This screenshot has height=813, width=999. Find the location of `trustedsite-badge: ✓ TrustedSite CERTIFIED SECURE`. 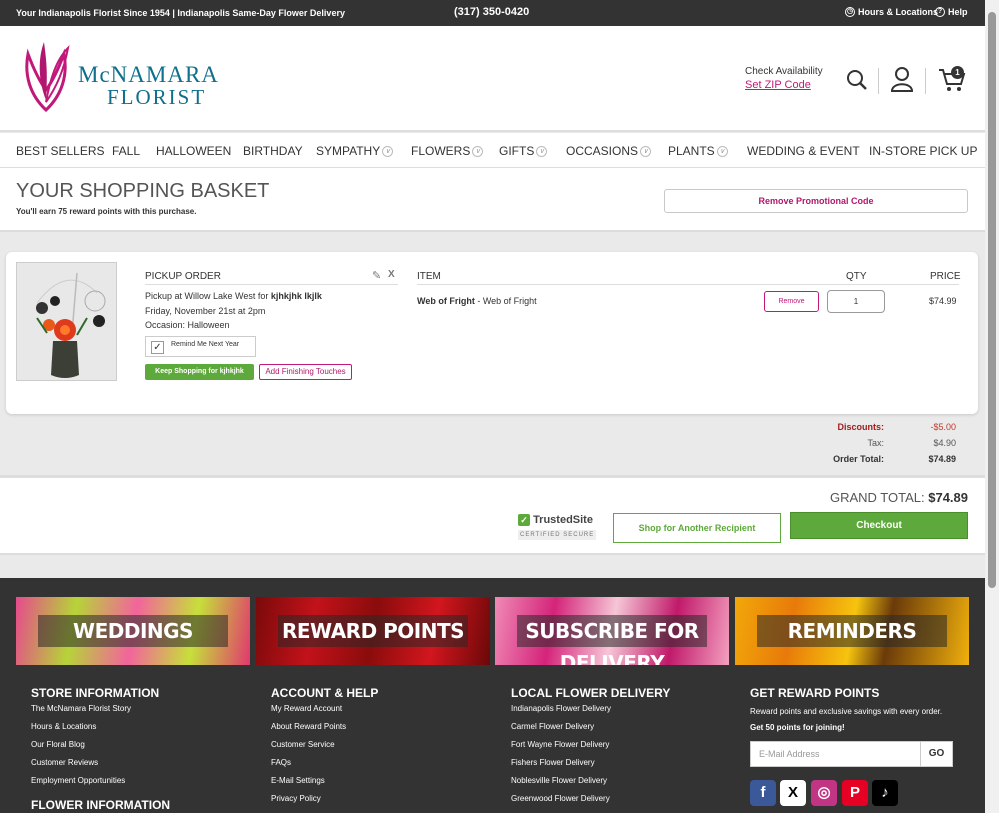

trustedsite-badge: ✓ TrustedSite CERTIFIED SECURE is located at coordinates (557, 527).